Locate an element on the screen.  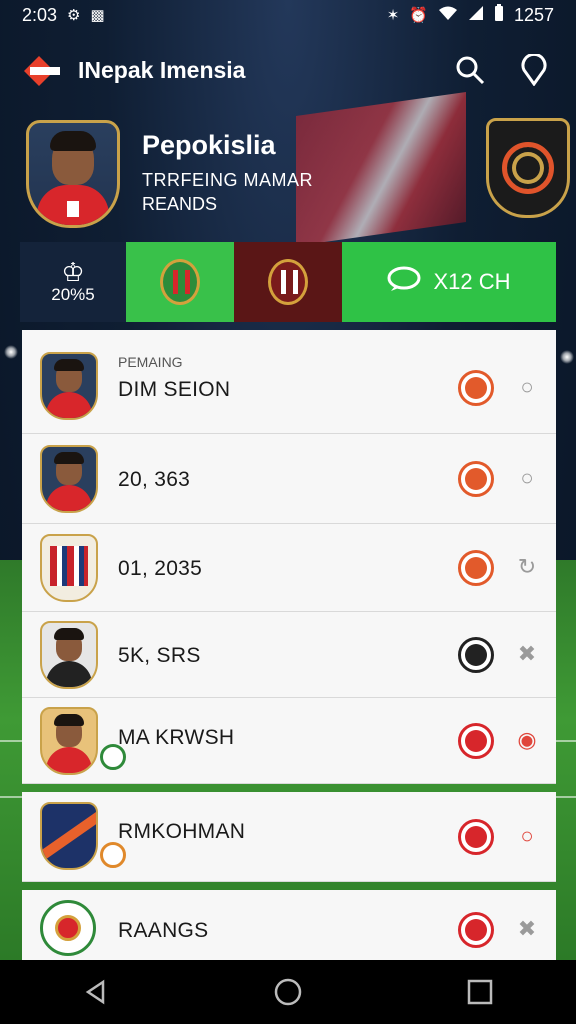
profile-header: Pepokislia TRRFEING MAMAR REANDS is located at coordinates (300, 169).